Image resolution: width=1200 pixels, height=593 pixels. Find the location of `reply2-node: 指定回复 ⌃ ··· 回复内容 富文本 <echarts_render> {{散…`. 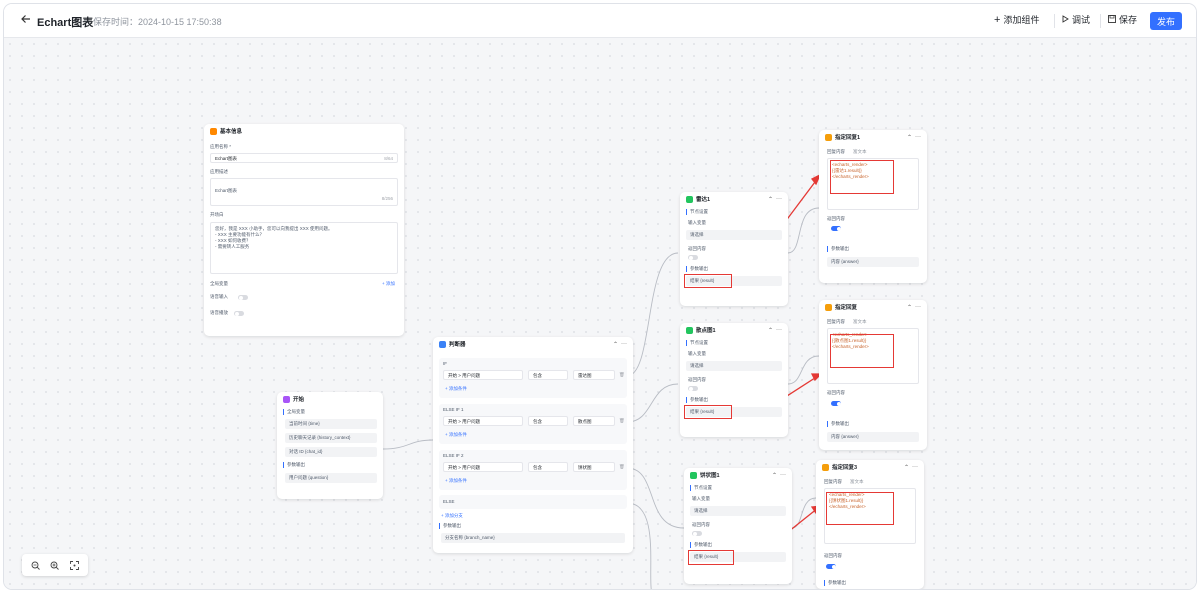

reply2-node: 指定回复 ⌃ ··· 回复内容 富文本 <echarts_render> {{散… is located at coordinates (873, 375).